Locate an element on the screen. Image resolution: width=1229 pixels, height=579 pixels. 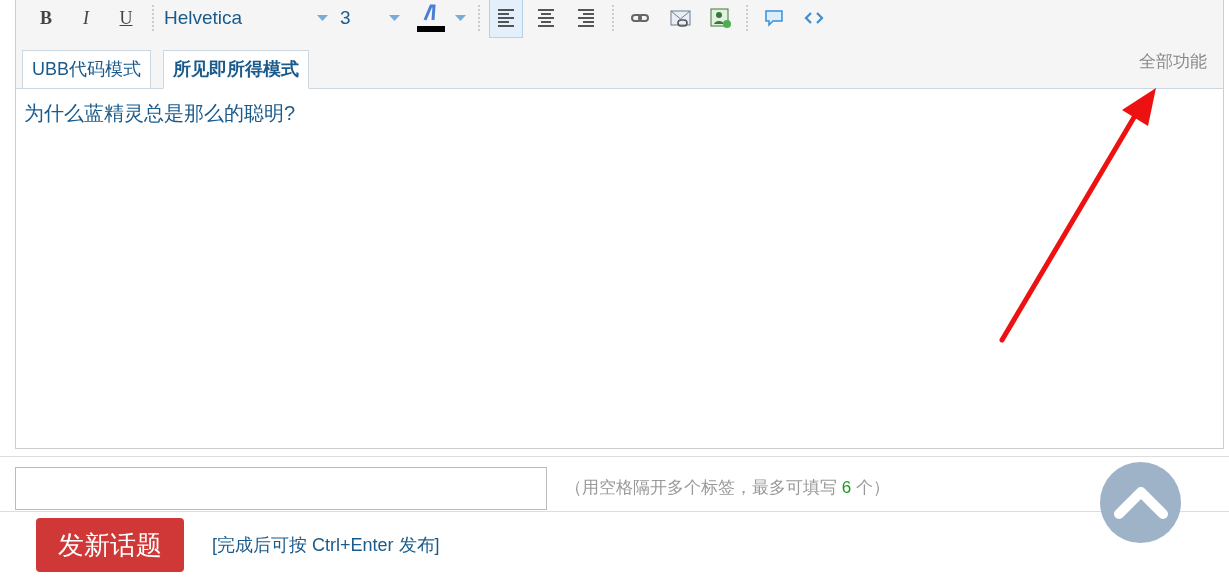
mode-tab: UBB代码模式 is located at coordinates (86, 69).